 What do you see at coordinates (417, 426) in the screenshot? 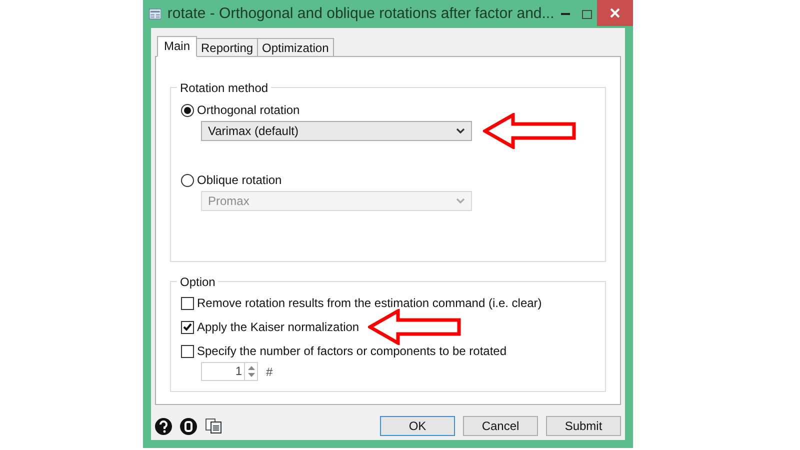
I see `dialog-button: OK` at bounding box center [417, 426].